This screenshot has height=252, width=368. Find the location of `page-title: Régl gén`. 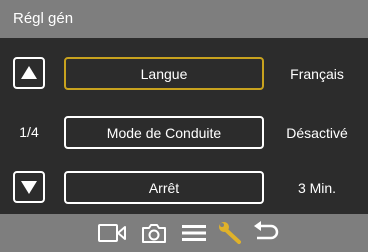

page-title: Régl gén is located at coordinates (43, 18).